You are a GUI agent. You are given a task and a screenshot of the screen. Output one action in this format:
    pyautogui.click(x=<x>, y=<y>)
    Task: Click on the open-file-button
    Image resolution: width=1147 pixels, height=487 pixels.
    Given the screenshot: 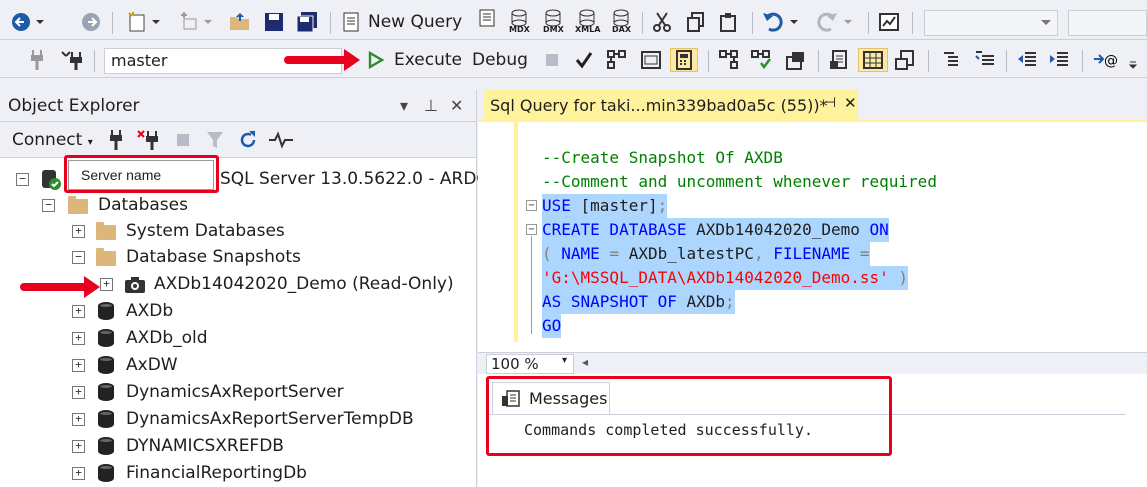 What is the action you would take?
    pyautogui.click(x=240, y=22)
    